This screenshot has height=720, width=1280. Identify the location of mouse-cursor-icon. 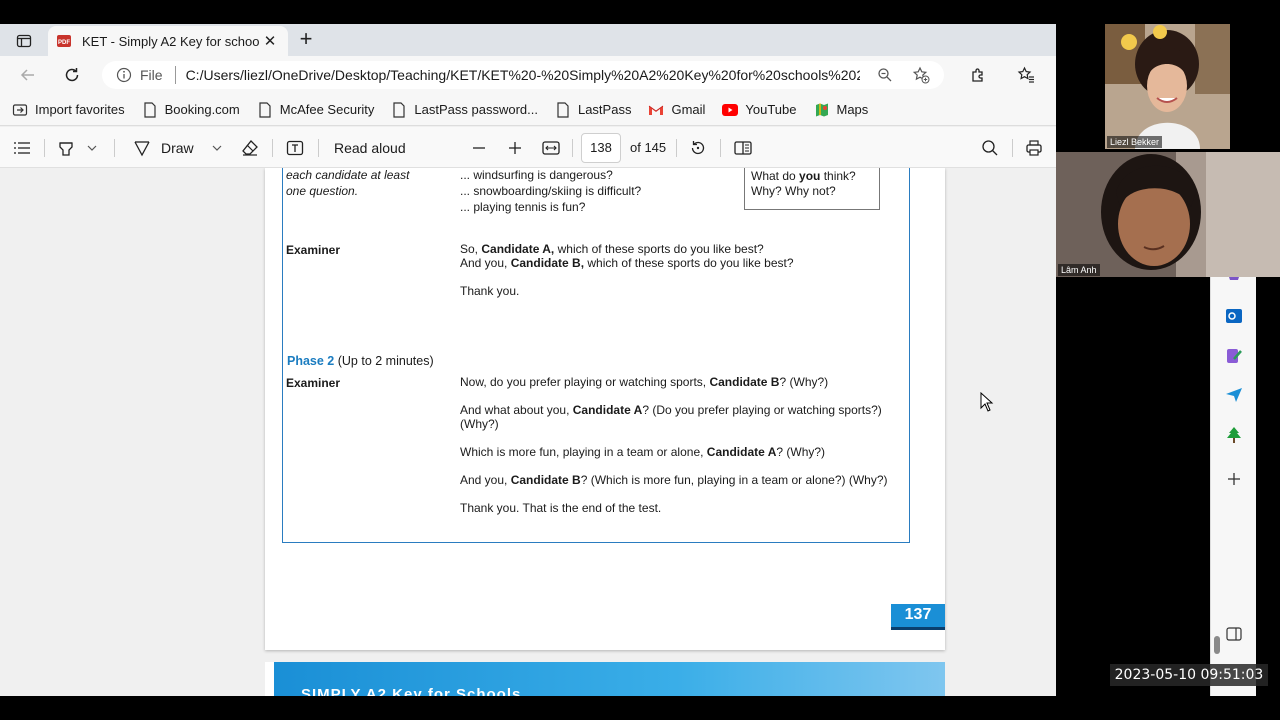
(987, 402).